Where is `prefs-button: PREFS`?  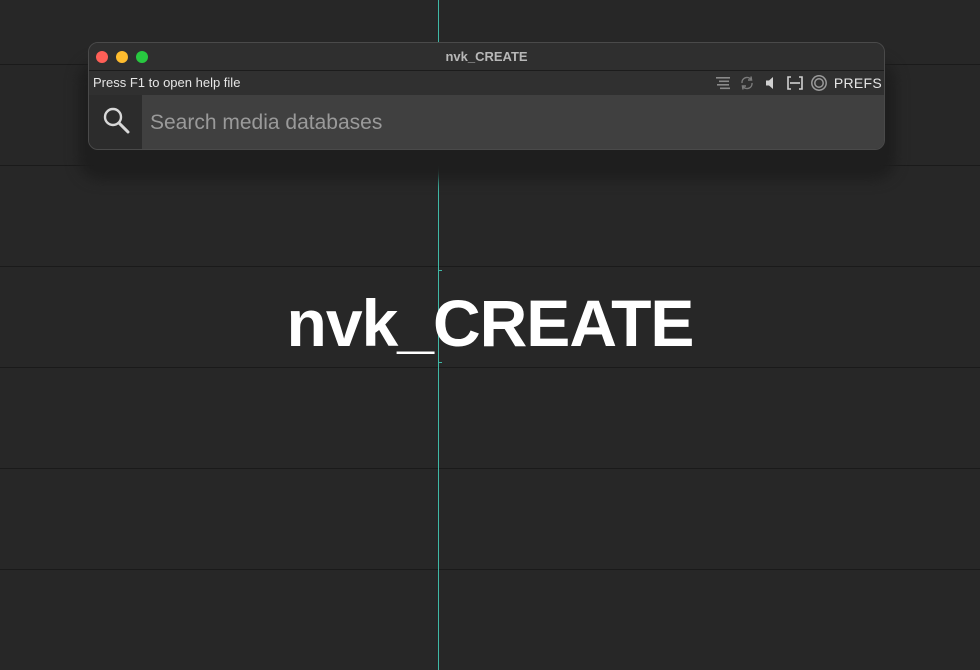 prefs-button: PREFS is located at coordinates (858, 83).